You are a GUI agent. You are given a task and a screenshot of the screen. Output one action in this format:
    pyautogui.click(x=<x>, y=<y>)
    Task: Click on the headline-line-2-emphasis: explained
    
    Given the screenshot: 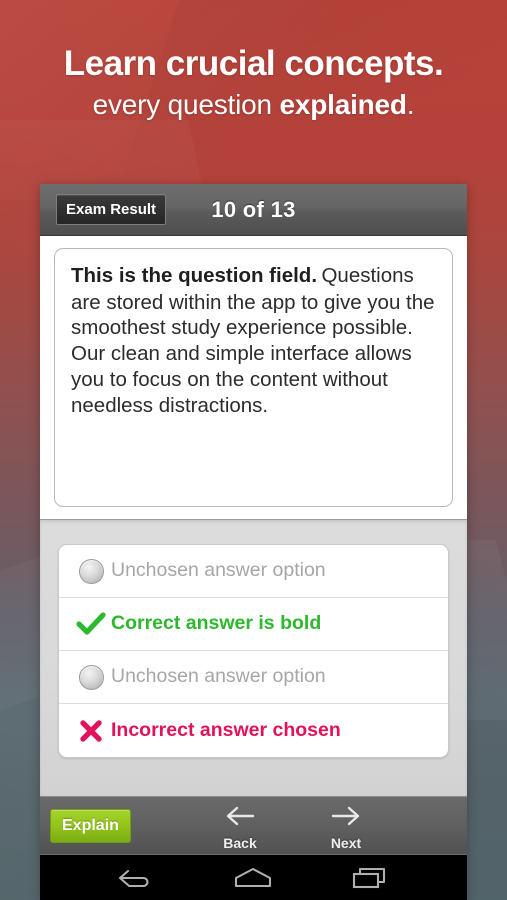 What is the action you would take?
    pyautogui.click(x=343, y=105)
    